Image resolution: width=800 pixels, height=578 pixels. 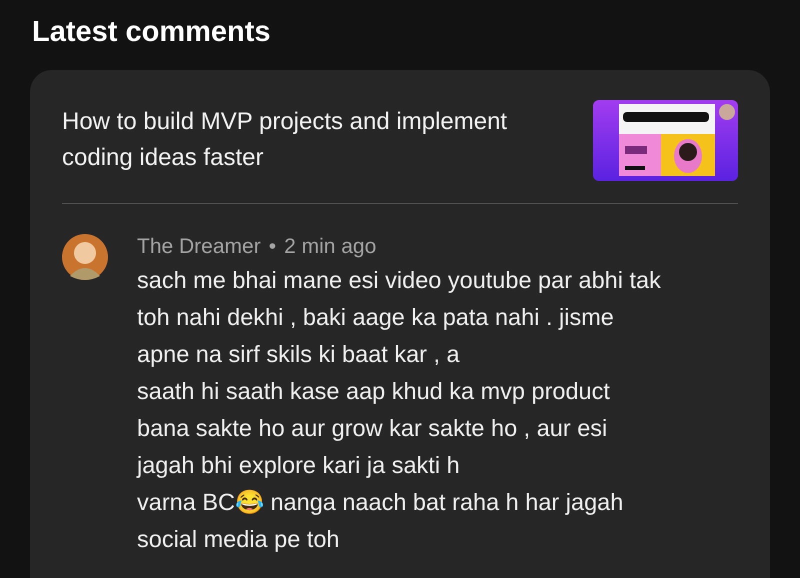 What do you see at coordinates (152, 32) in the screenshot?
I see `section-heading: Latest comments` at bounding box center [152, 32].